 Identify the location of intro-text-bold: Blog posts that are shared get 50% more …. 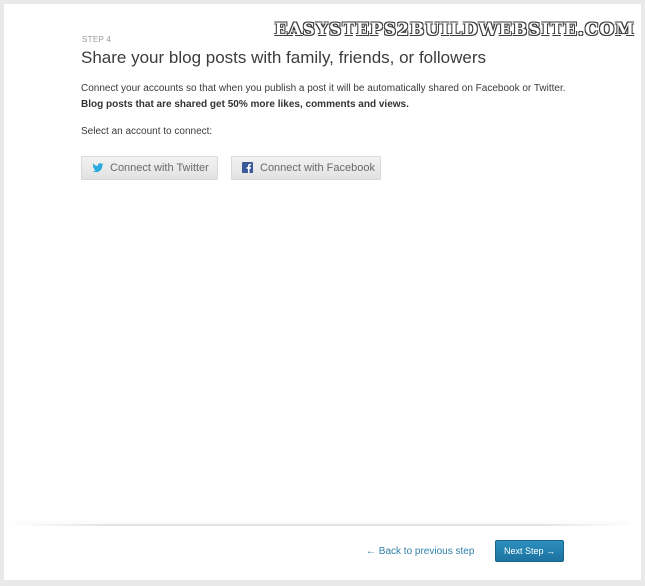
(245, 104).